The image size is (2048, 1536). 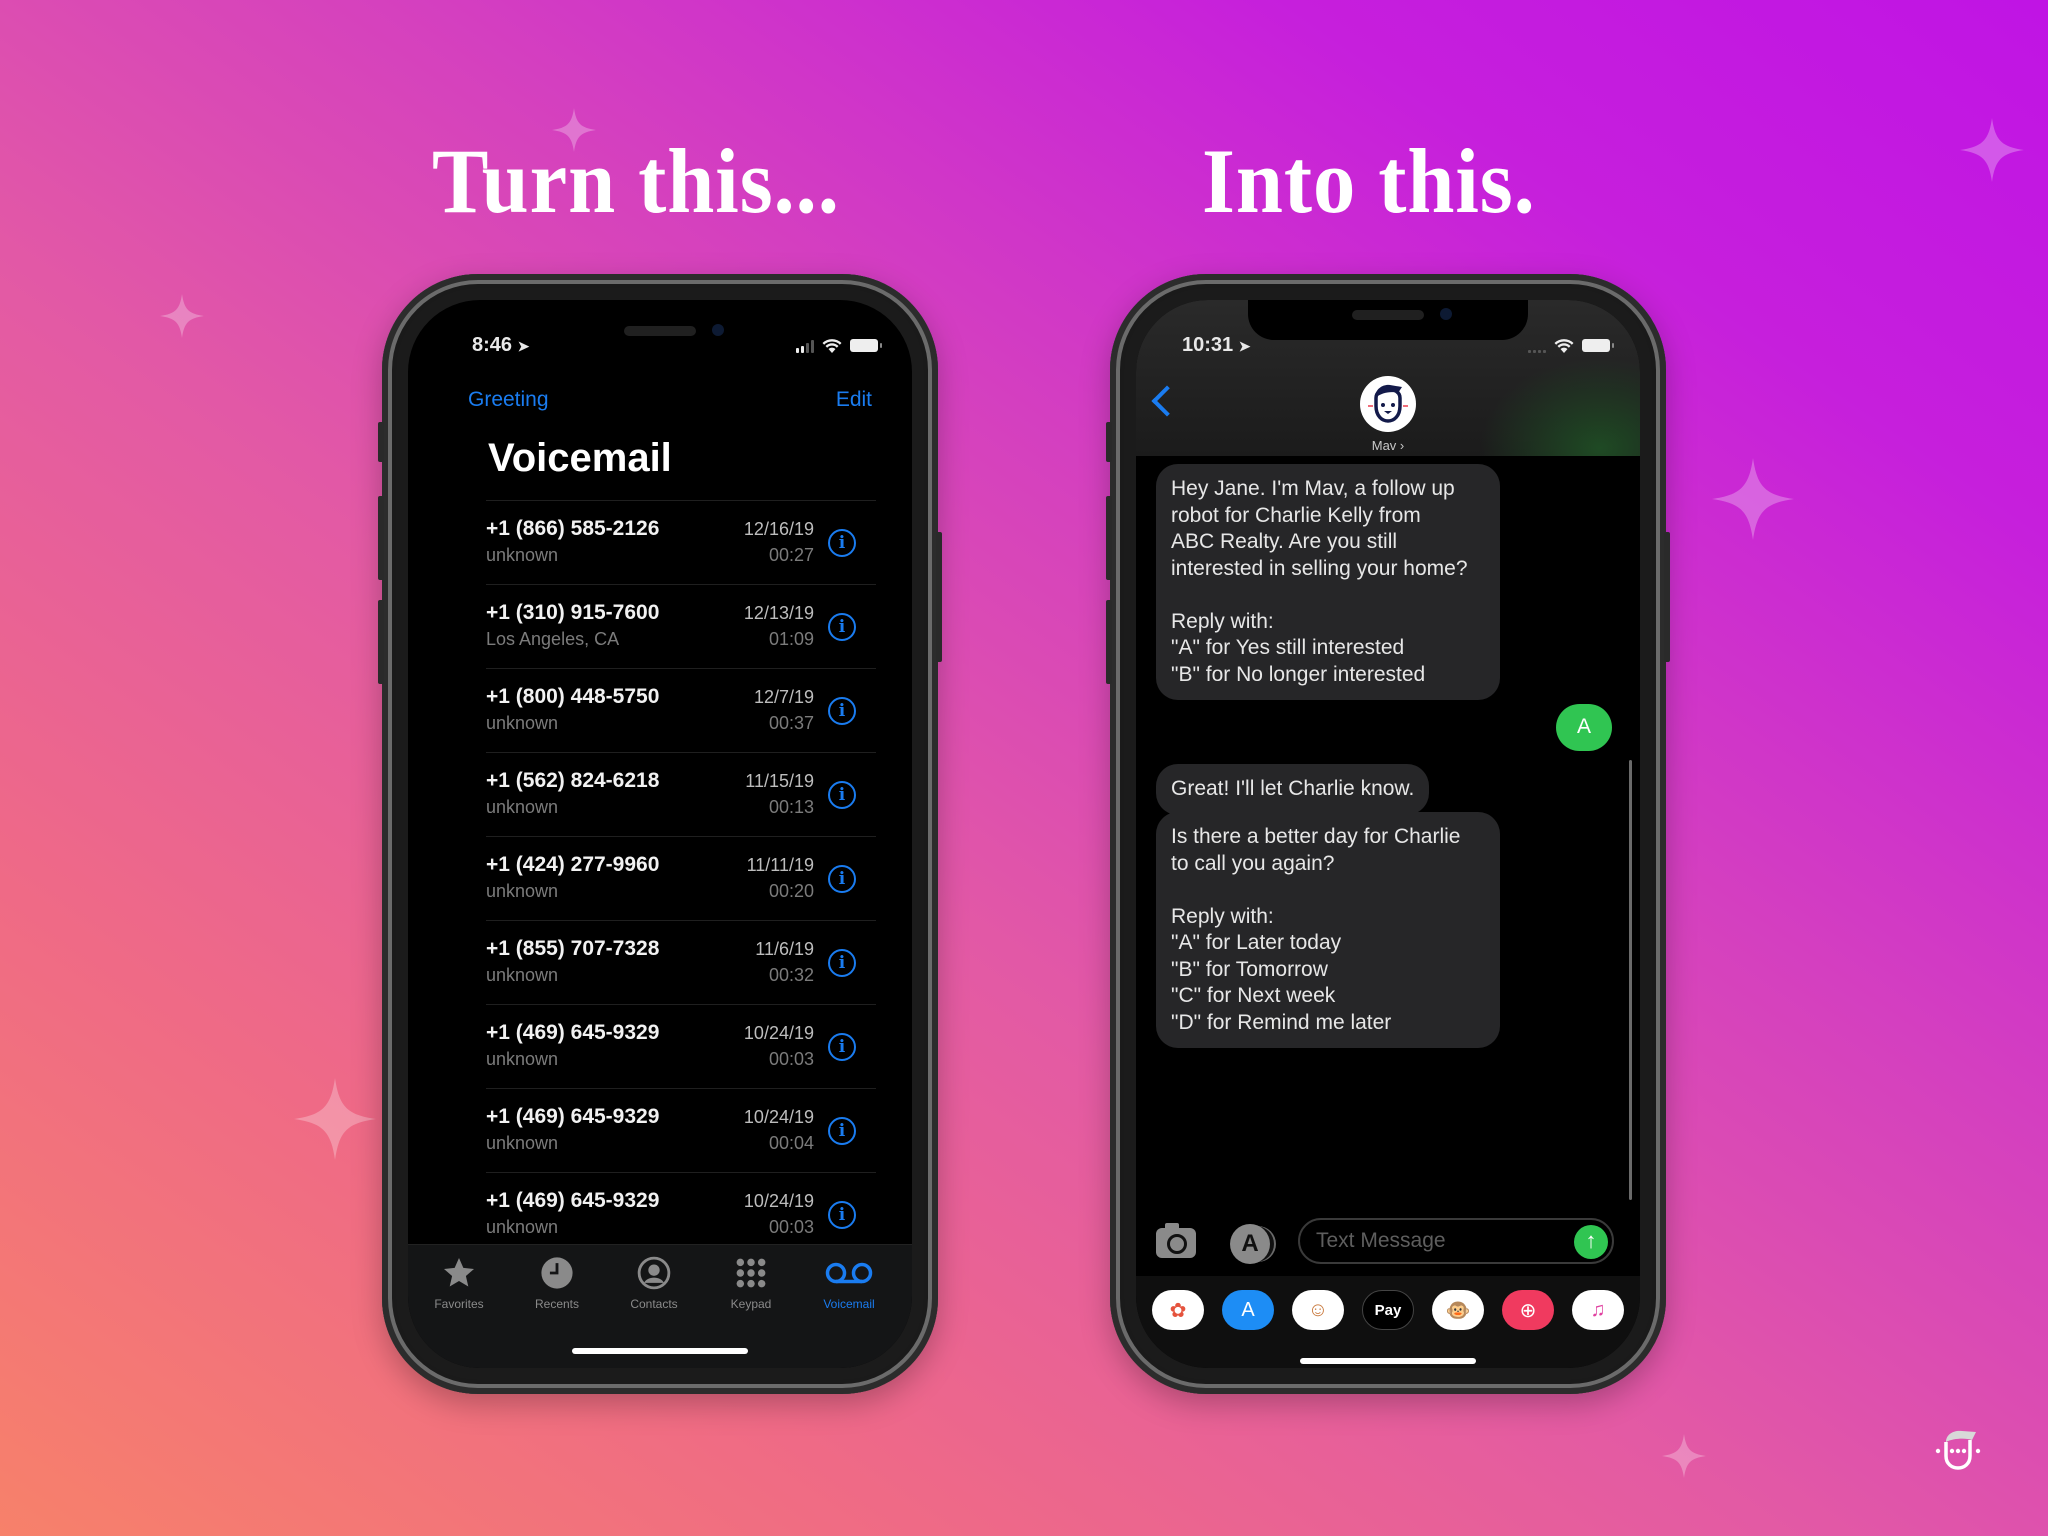 I want to click on imessage-app-drawer: ✿ A ☺ Pay 🐵 ⊕ ♫, so click(x=1388, y=1322).